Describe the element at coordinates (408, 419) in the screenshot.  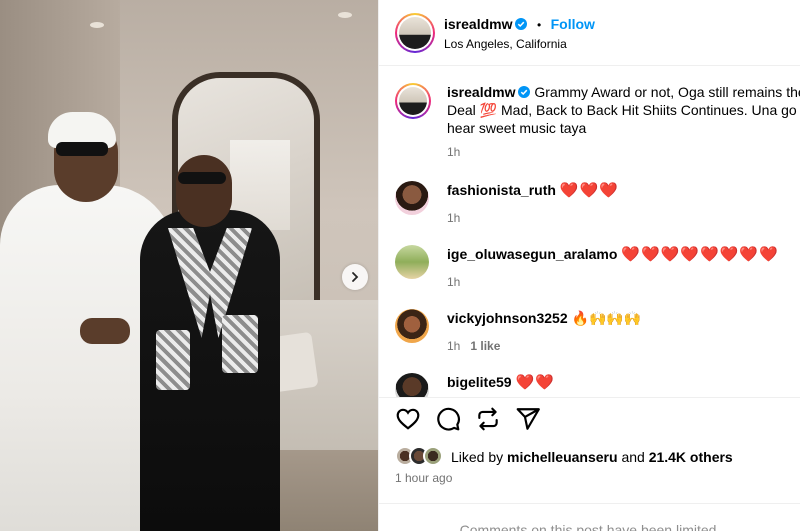
I see `heart-outline-icon` at that location.